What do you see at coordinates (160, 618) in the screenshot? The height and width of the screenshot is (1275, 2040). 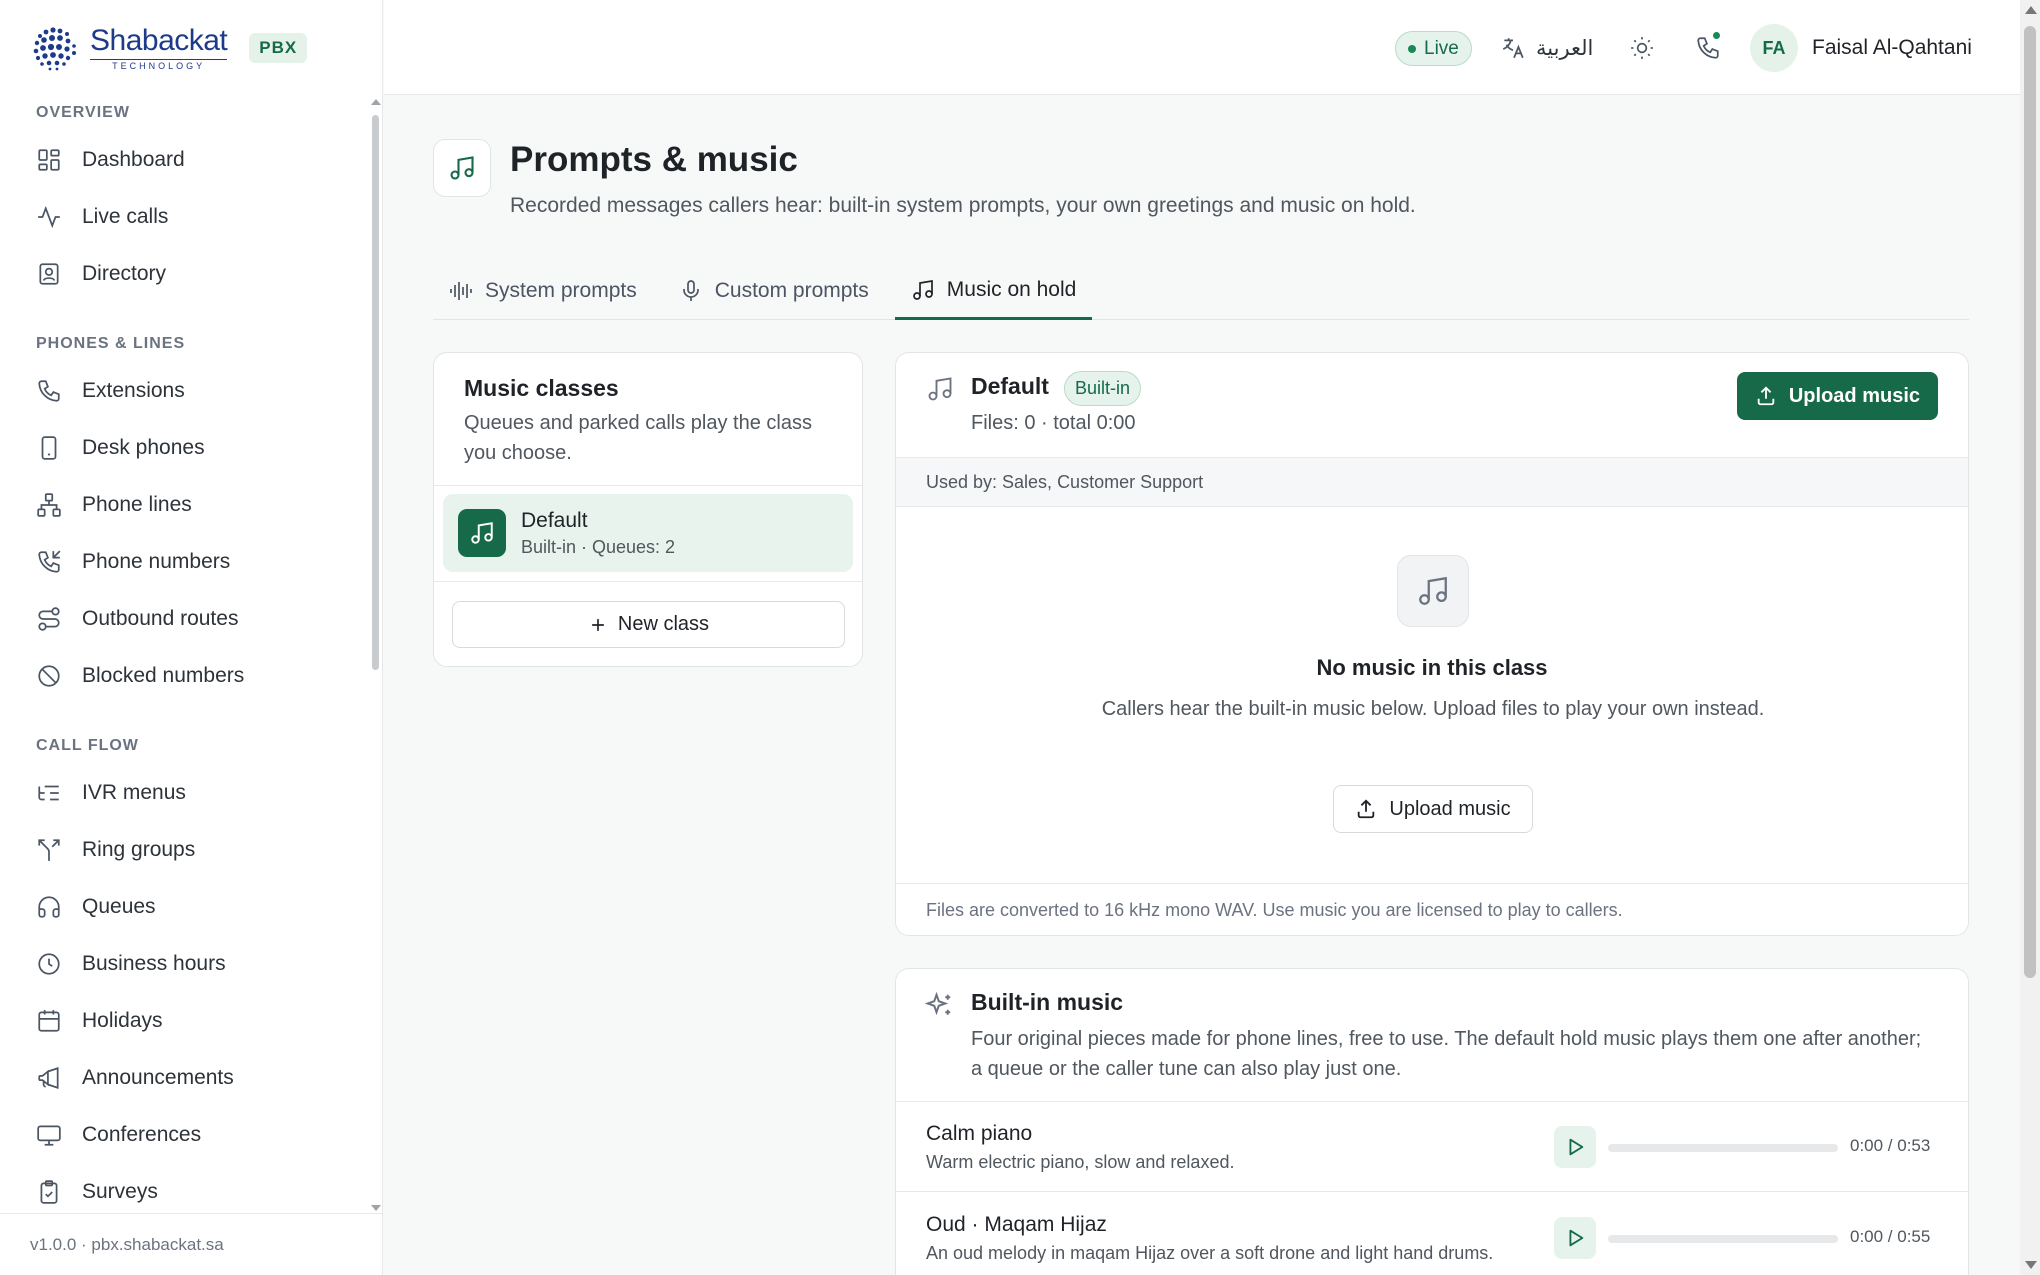 I see `sidebar-item-label: Outbound routes` at bounding box center [160, 618].